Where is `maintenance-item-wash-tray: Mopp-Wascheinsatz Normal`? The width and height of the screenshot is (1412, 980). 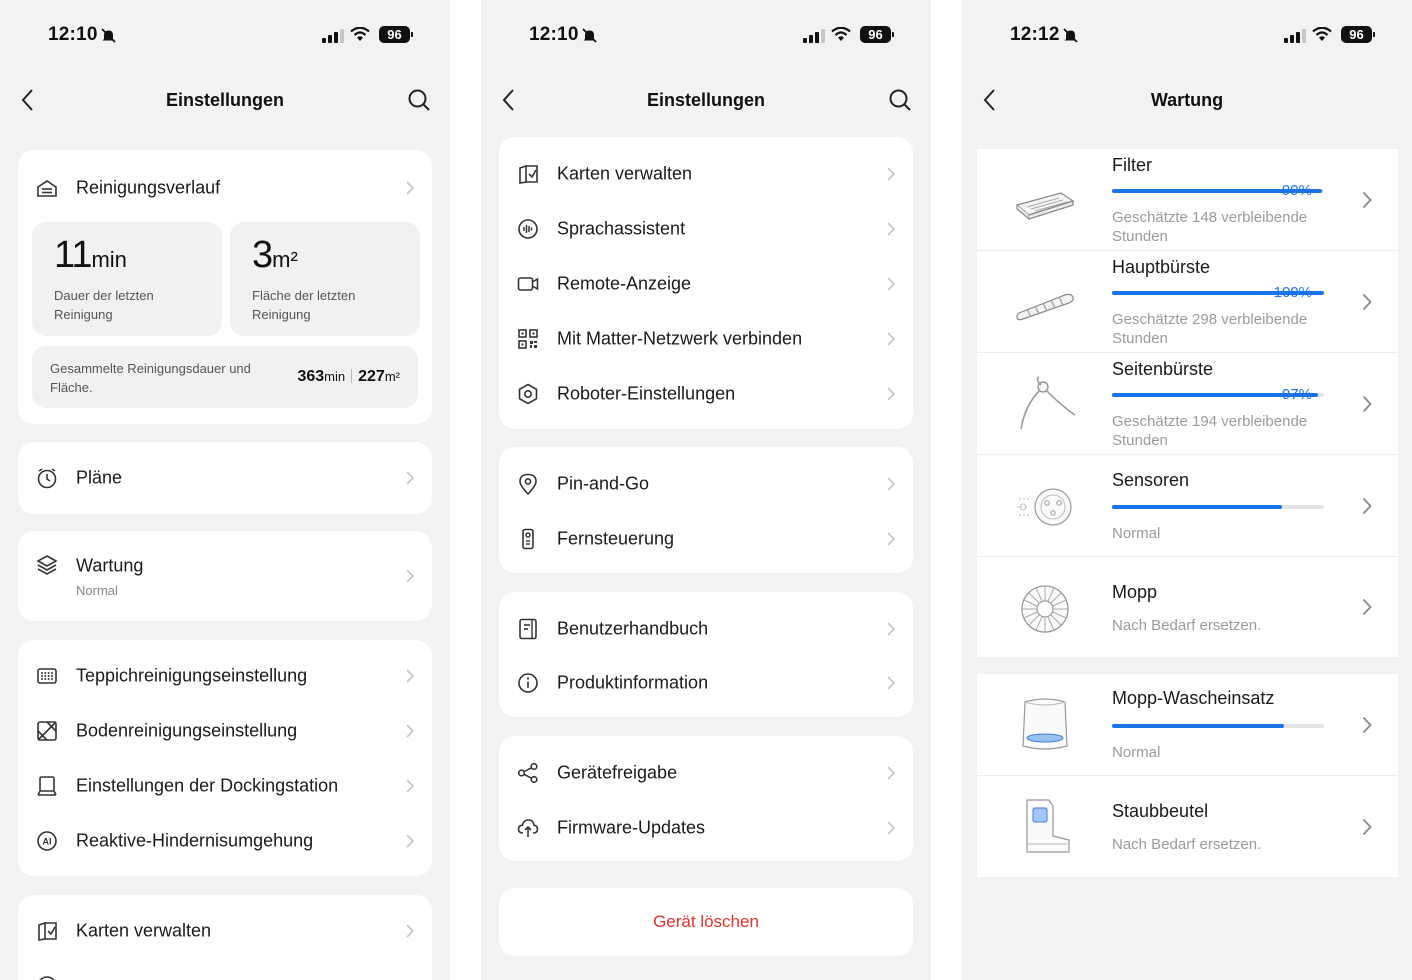
maintenance-item-wash-tray: Mopp-Wascheinsatz Normal is located at coordinates (1187, 725).